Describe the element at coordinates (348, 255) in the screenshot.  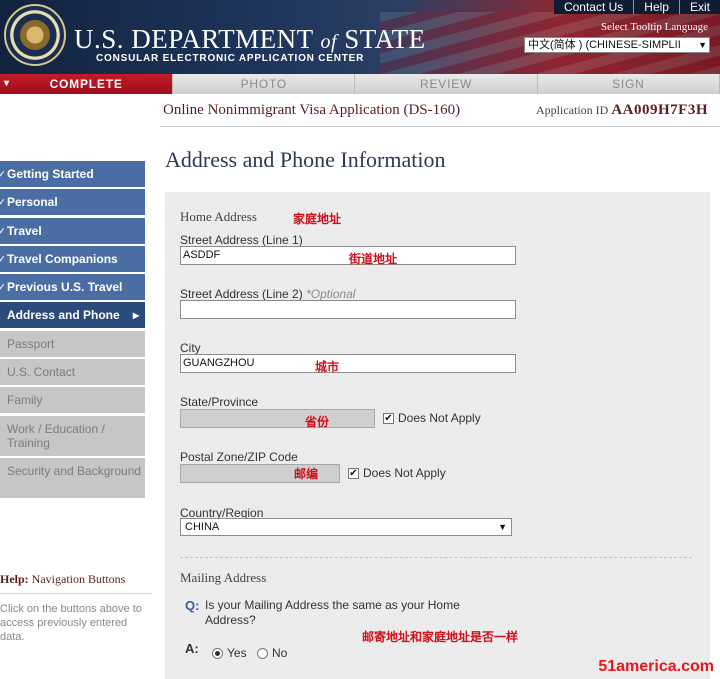
I see `street1-input: ASDDF` at that location.